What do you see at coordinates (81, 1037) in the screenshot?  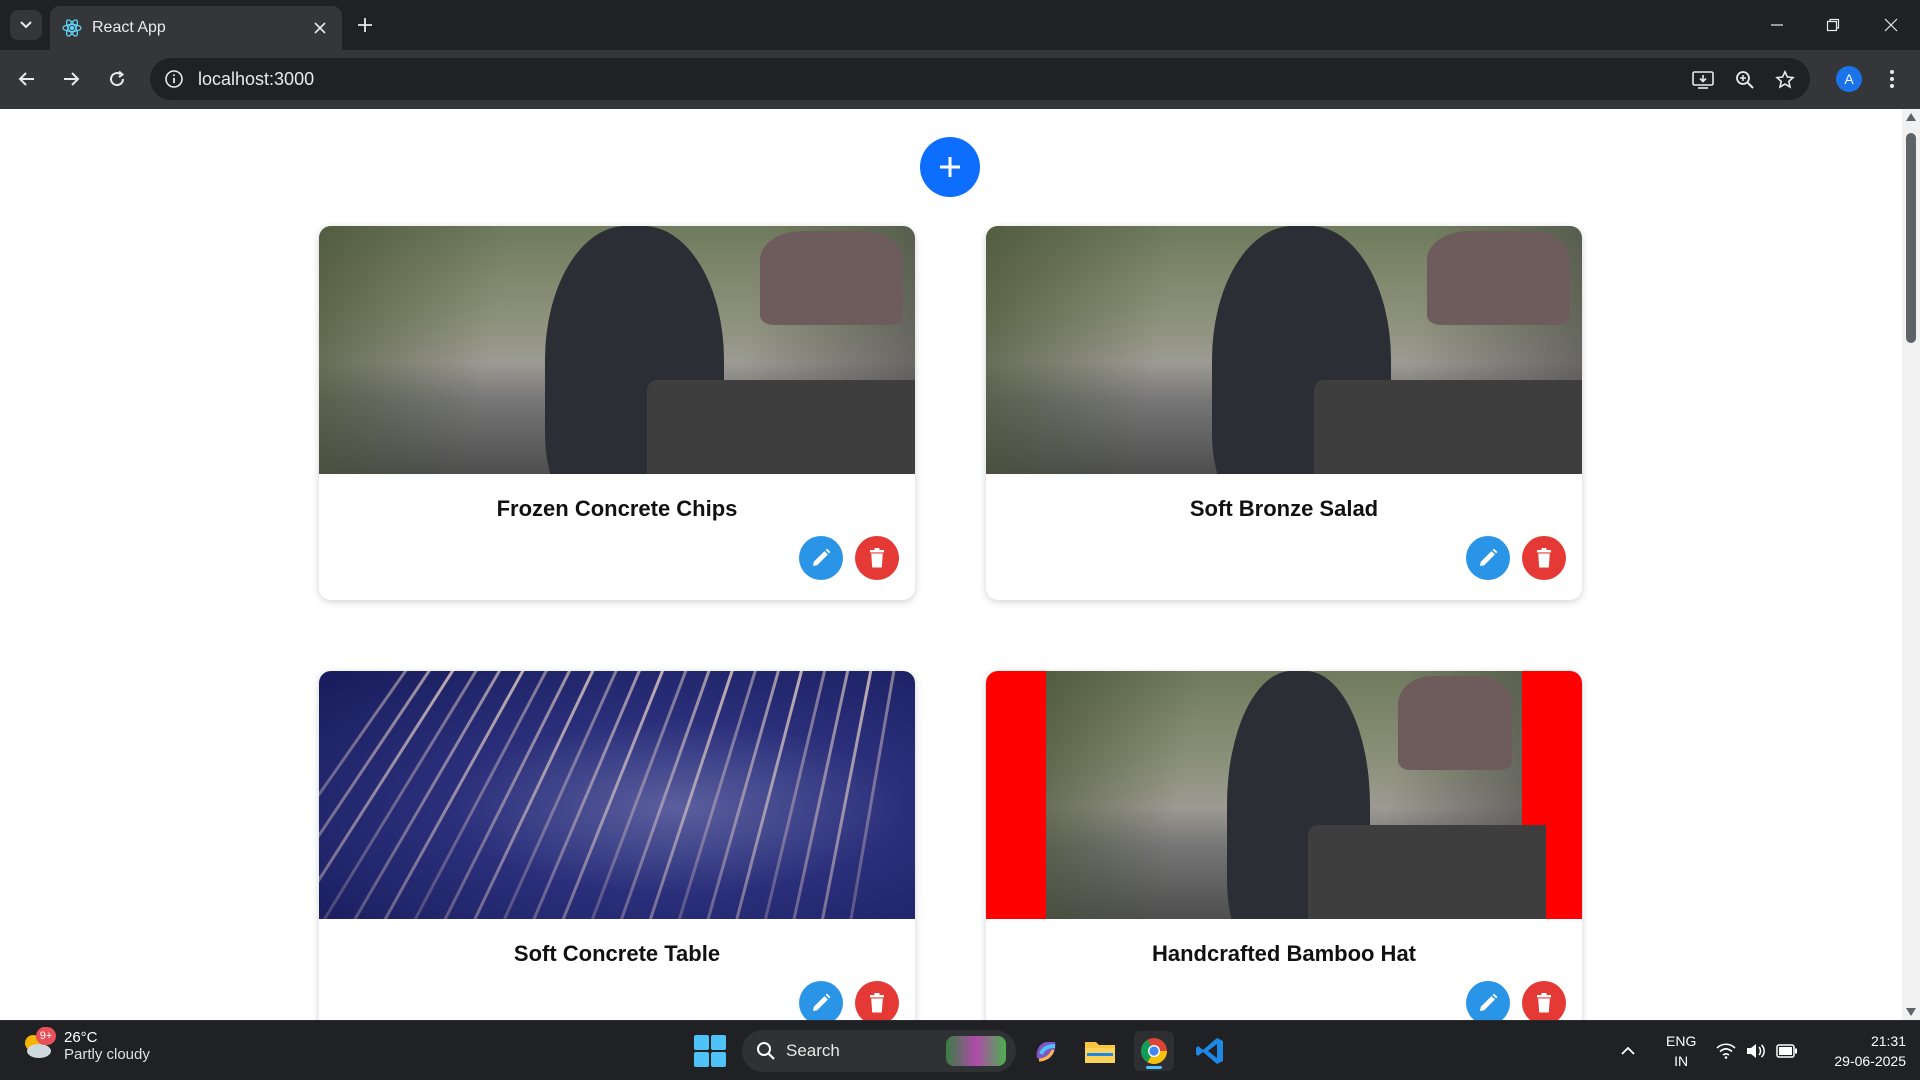 I see `weather-temperature: 26°C` at bounding box center [81, 1037].